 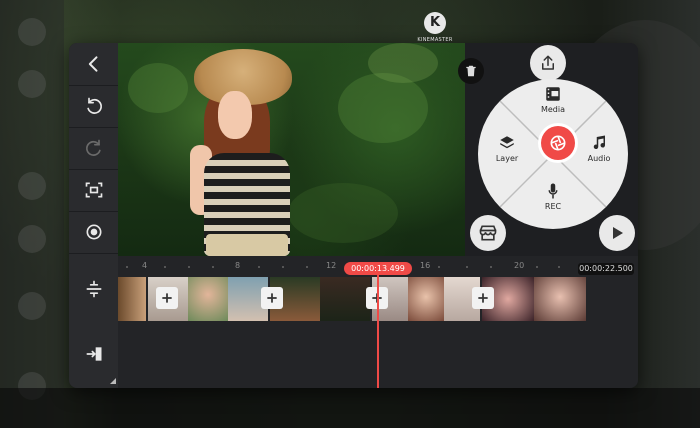 I want to click on microphone-icon, so click(x=553, y=191).